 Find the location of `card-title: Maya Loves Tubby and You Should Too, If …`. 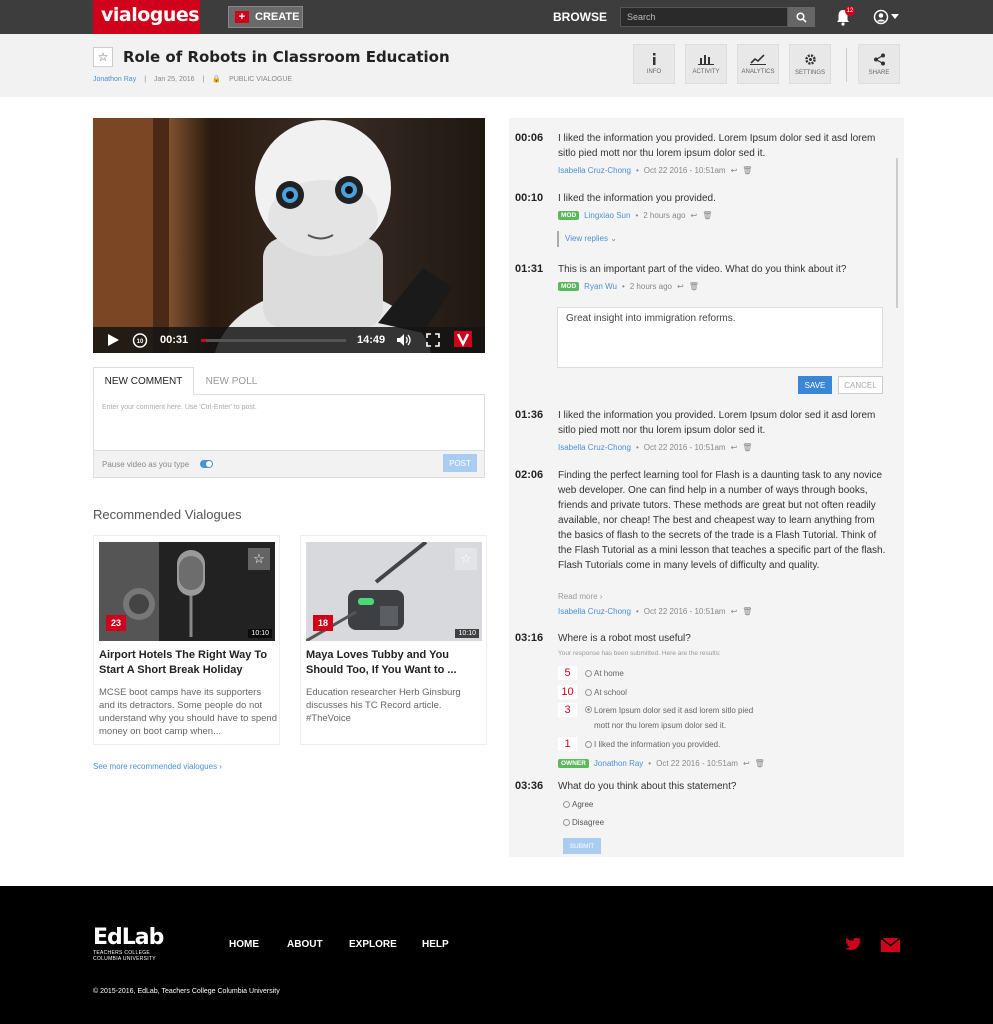

card-title: Maya Loves Tubby and You Should Too, If … is located at coordinates (395, 663).